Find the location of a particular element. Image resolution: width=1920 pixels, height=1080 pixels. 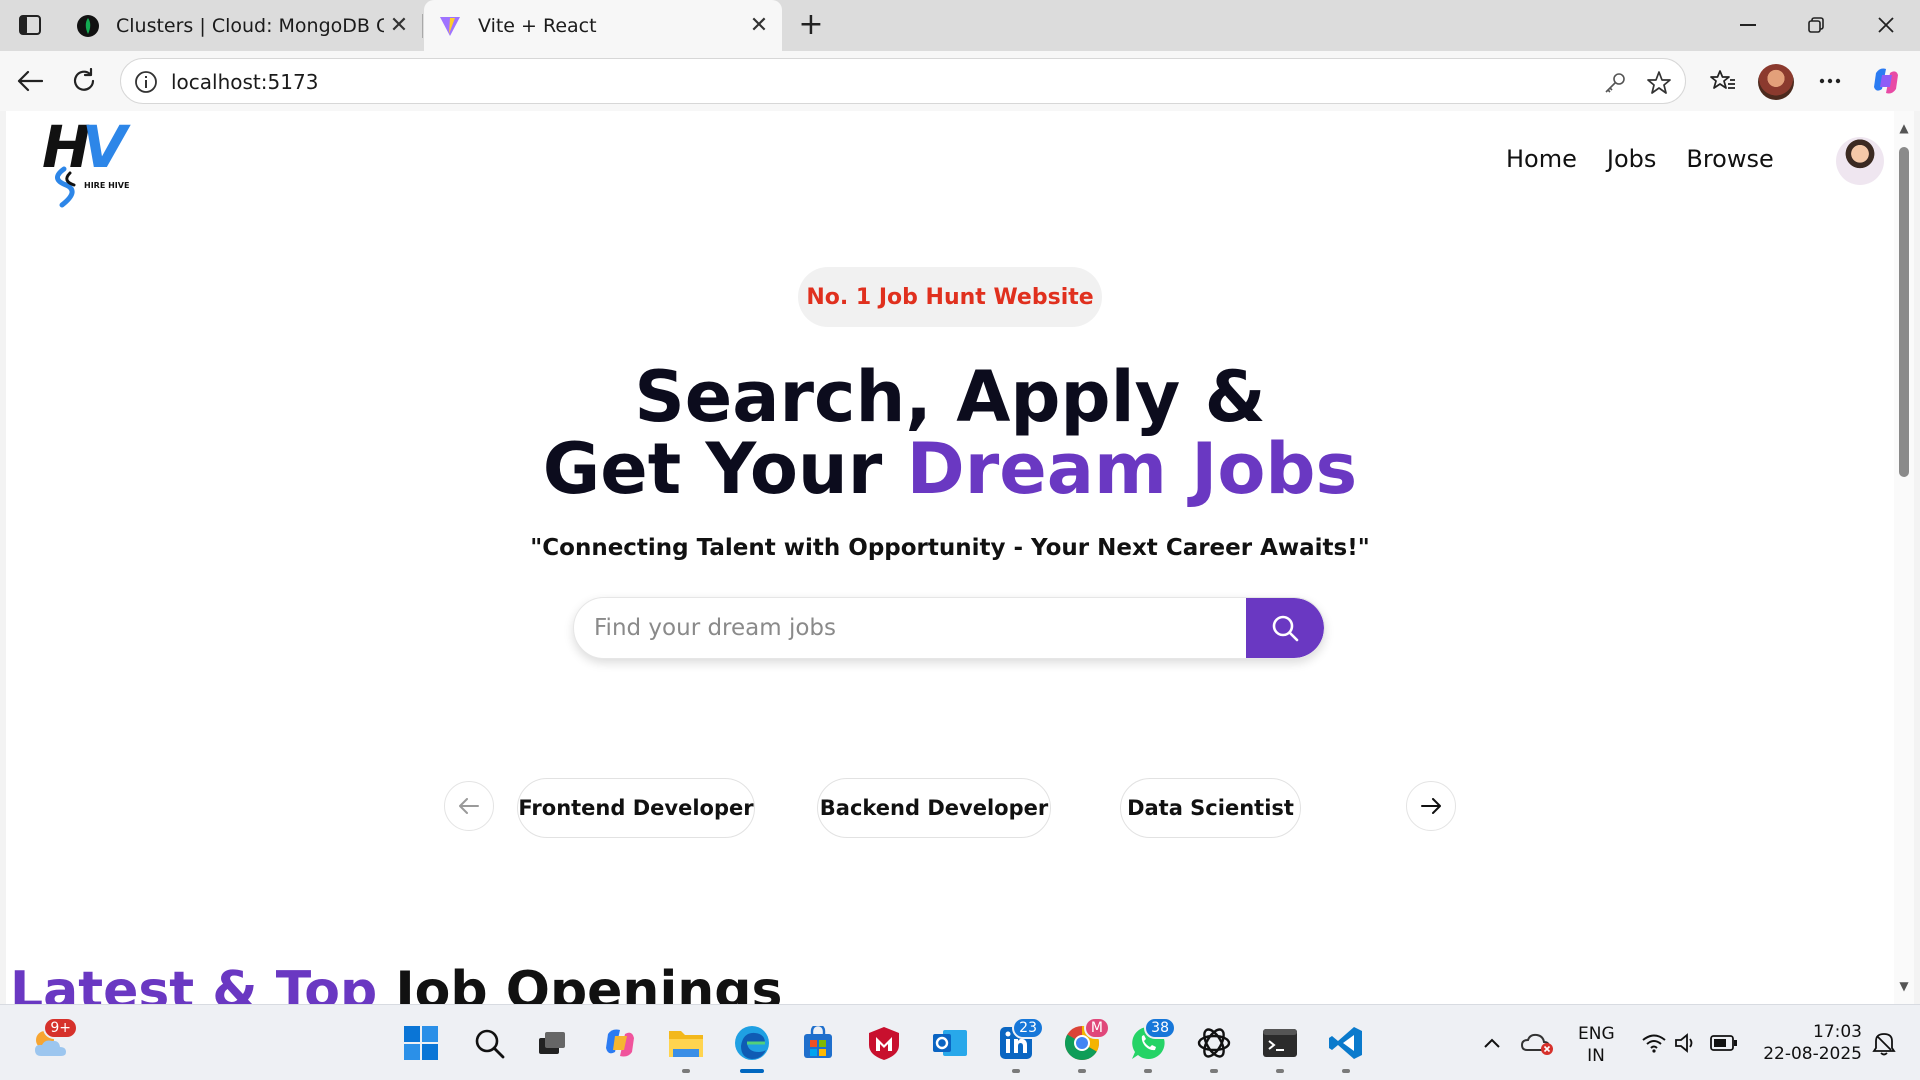

windows-taskbar: 9+ 23 M 38 ENG IN 17:03 22-08-2025 is located at coordinates (960, 1042).